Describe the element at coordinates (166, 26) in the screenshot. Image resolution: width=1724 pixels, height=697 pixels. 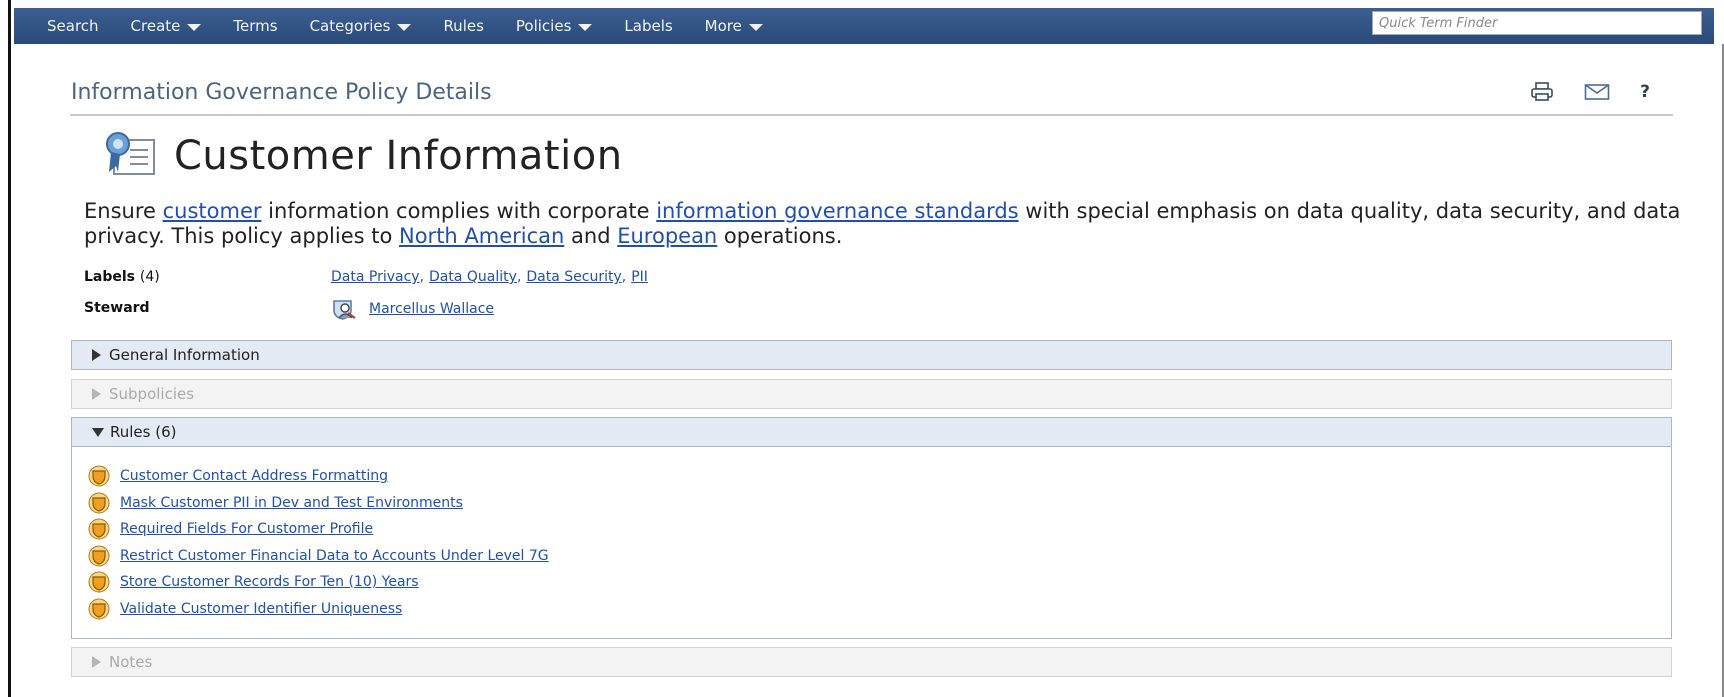
I see `nav-create-menu: Create` at that location.